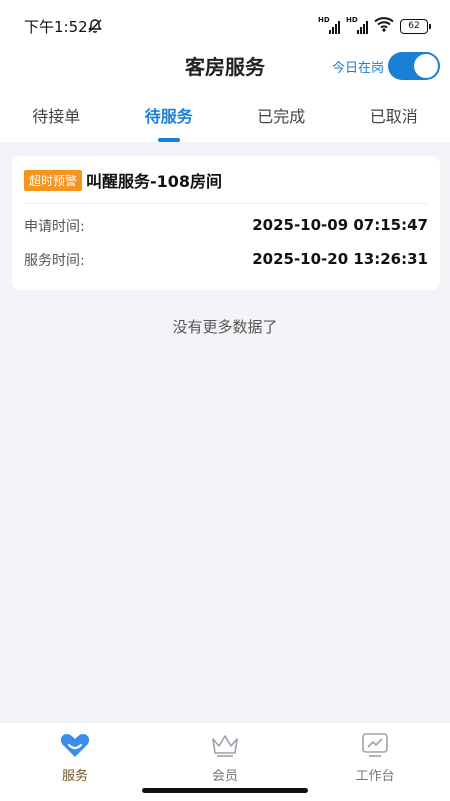  I want to click on tab-label: 已取消, so click(394, 116).